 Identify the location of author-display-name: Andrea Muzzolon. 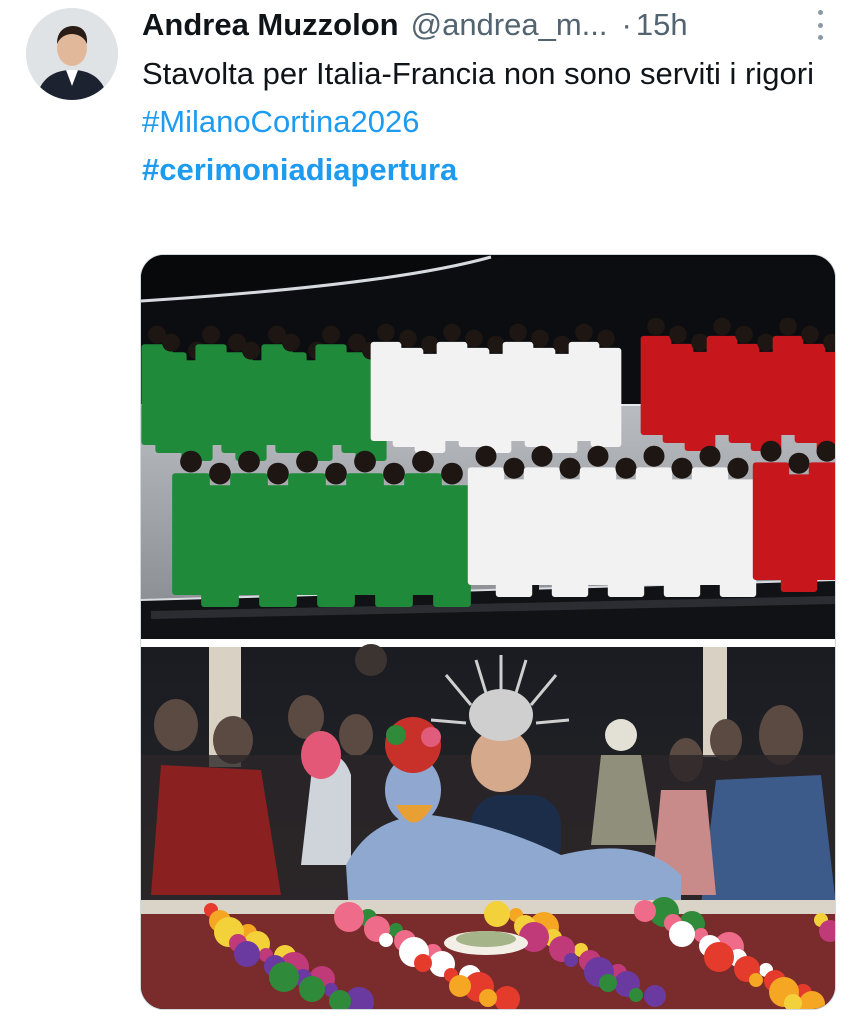
(270, 25).